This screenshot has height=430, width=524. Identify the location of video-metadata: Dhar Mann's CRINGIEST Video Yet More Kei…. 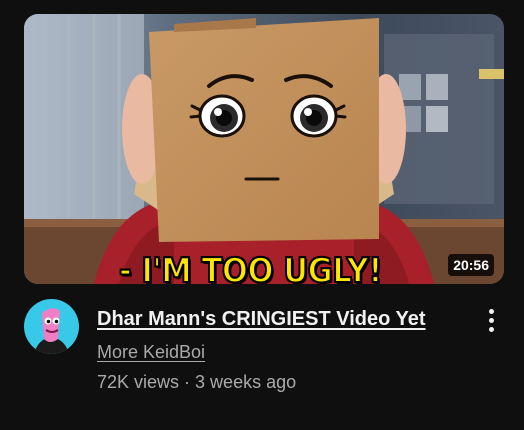
(287, 349).